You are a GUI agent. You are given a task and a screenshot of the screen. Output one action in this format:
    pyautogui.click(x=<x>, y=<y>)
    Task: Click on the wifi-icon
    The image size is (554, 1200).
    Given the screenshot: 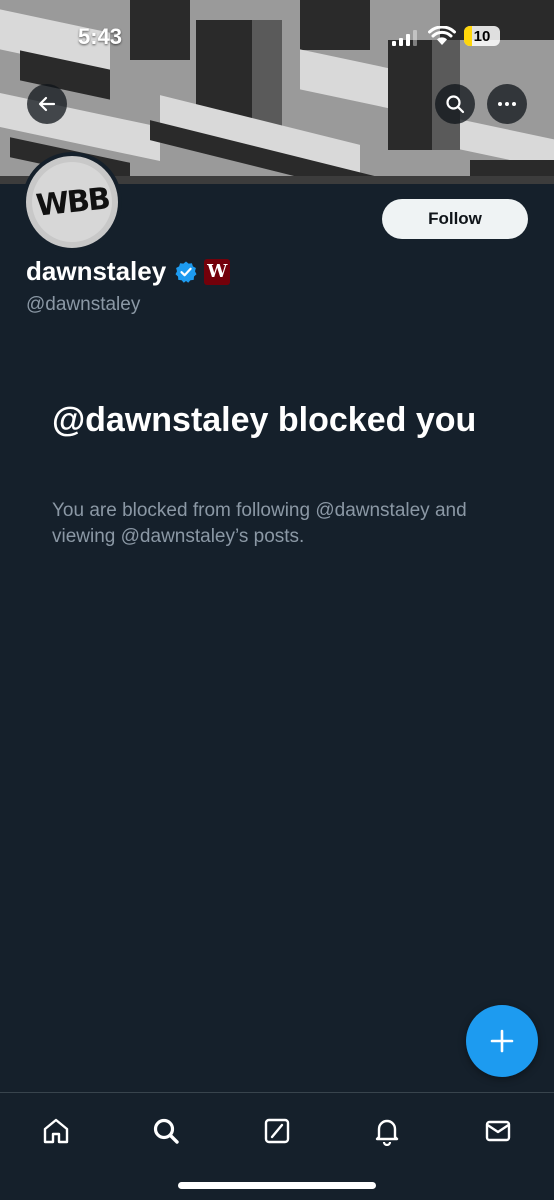 What is the action you would take?
    pyautogui.click(x=442, y=35)
    